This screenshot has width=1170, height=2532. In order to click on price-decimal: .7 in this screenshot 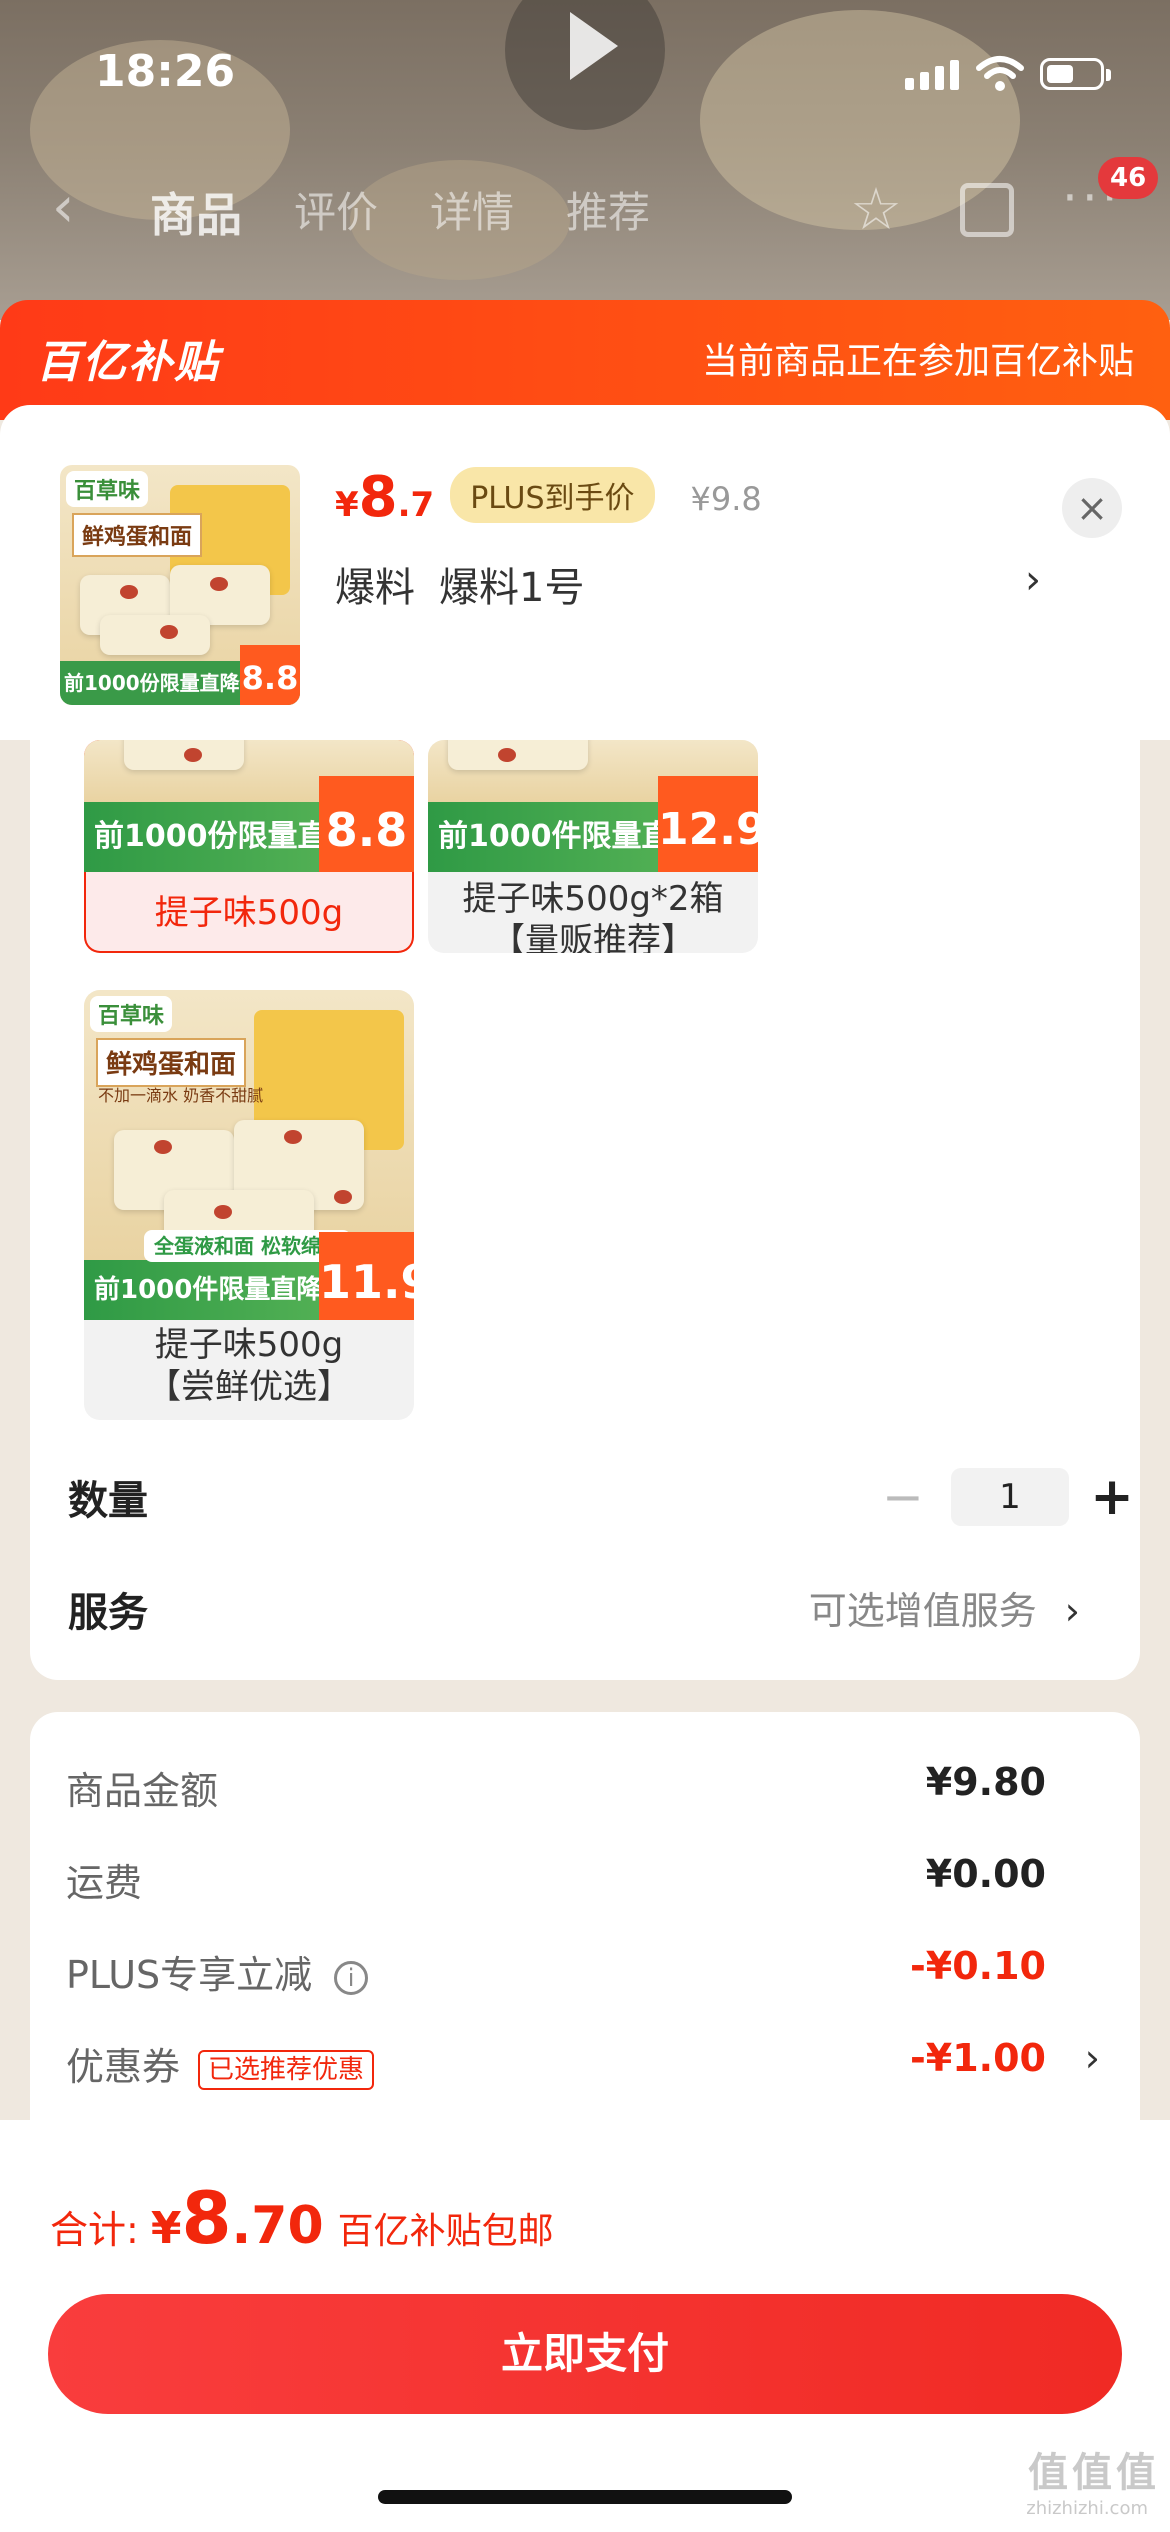, I will do `click(416, 505)`.